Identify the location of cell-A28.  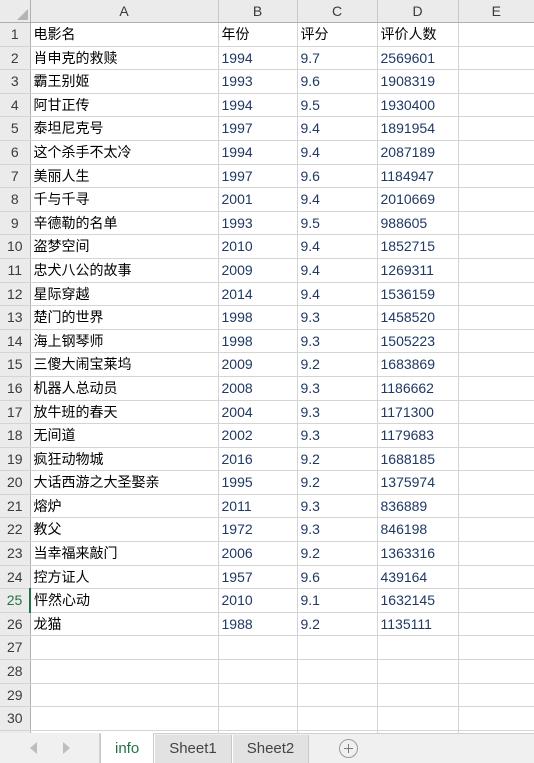
(124, 671).